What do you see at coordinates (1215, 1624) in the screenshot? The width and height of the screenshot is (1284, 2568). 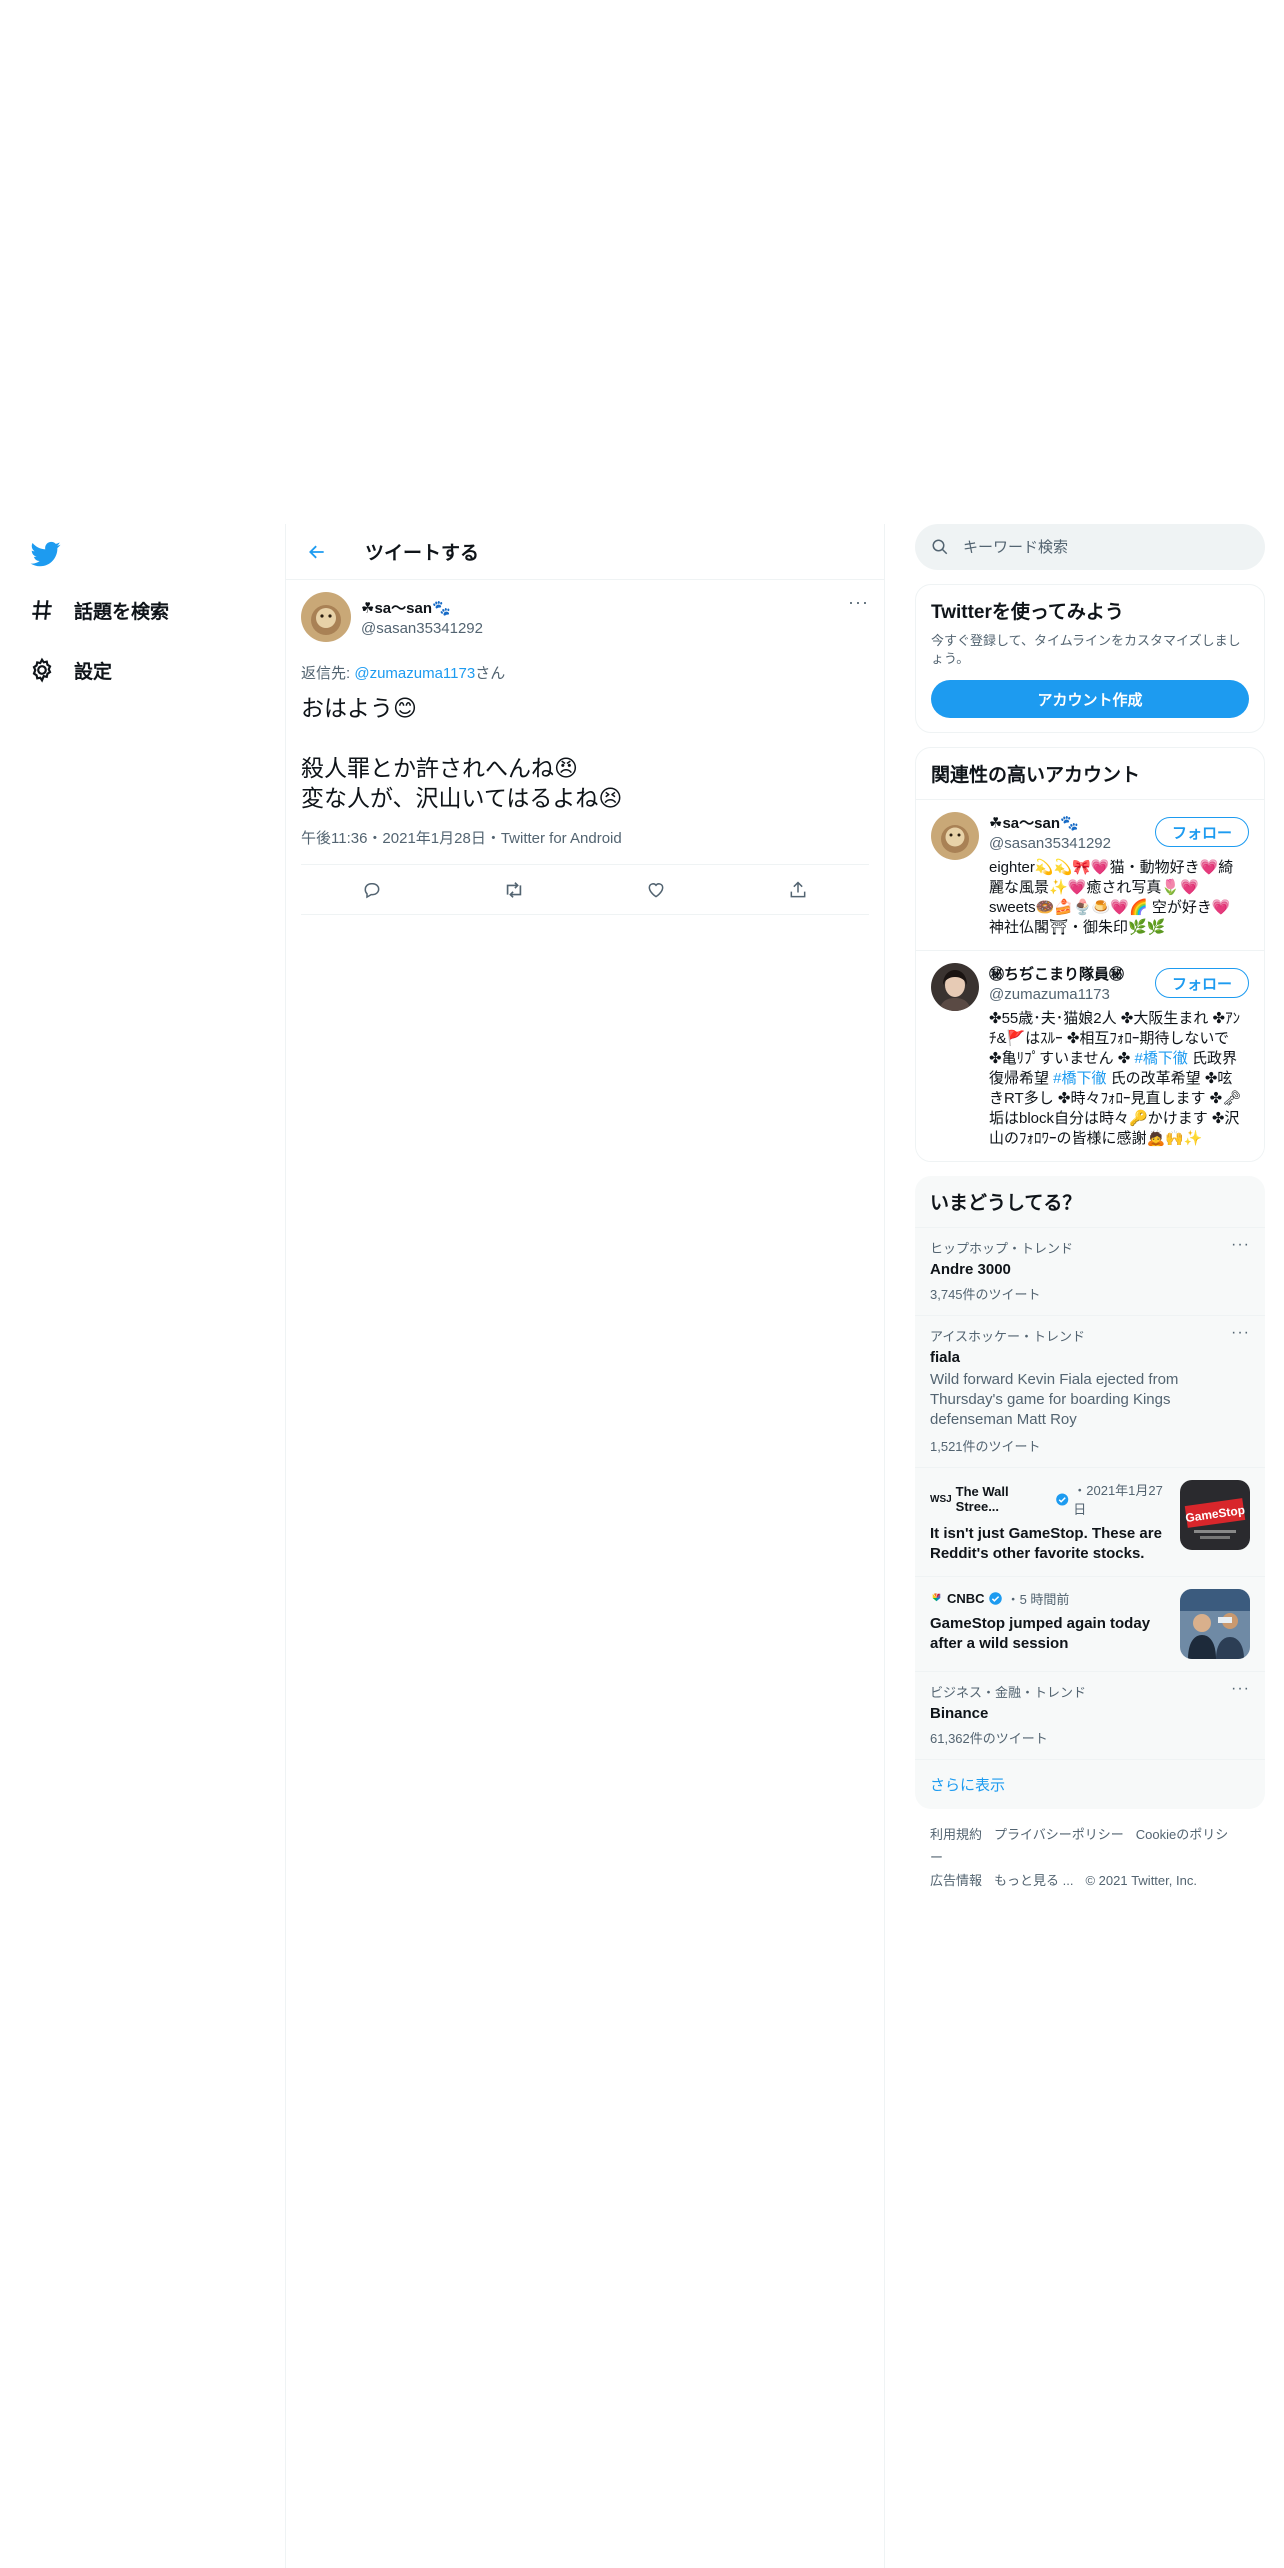 I see `news-thumbnail` at bounding box center [1215, 1624].